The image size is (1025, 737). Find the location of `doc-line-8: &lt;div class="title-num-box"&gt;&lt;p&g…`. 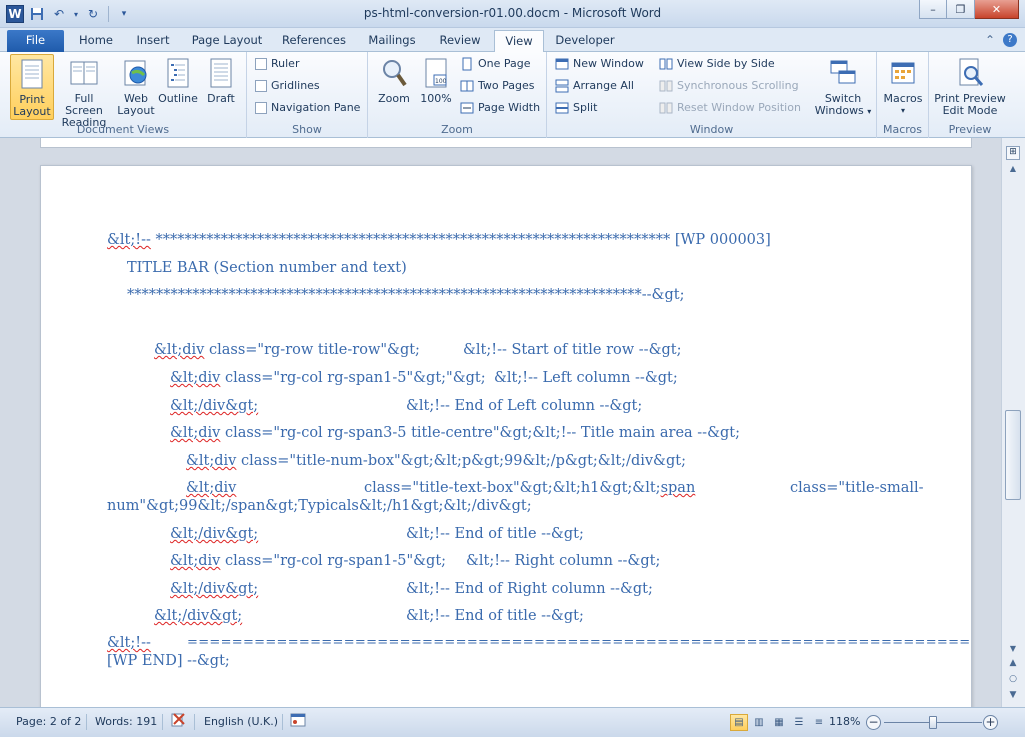

doc-line-8: &lt;div class="title-num-box"&gt;&lt;p&g… is located at coordinates (436, 461).